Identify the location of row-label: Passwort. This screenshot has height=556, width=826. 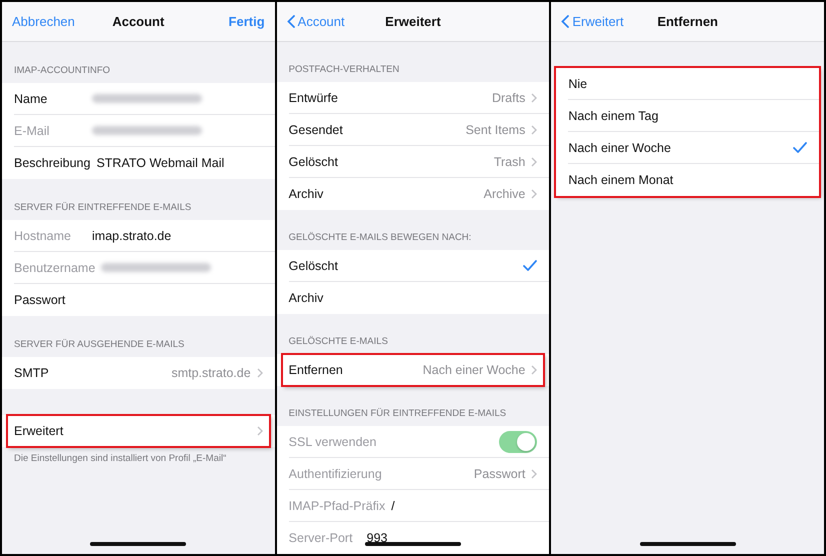
(40, 300).